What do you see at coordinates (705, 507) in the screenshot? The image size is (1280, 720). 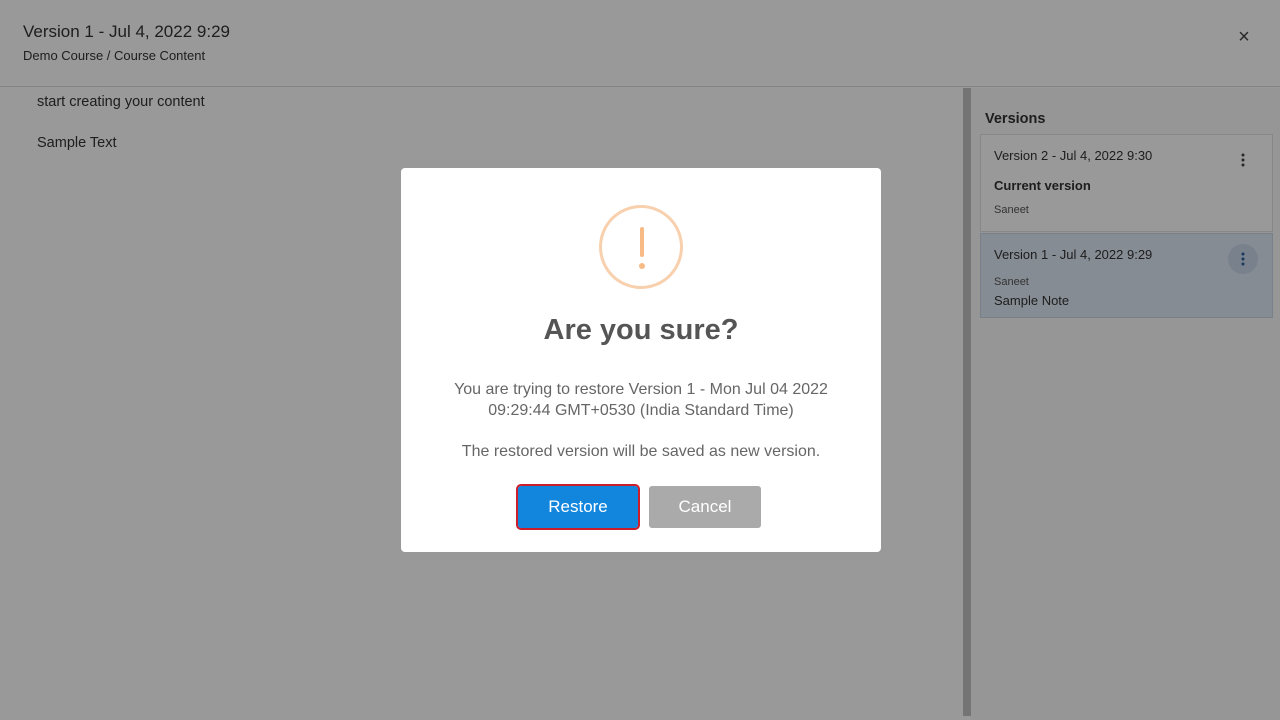 I see `cancel-button: Cancel` at bounding box center [705, 507].